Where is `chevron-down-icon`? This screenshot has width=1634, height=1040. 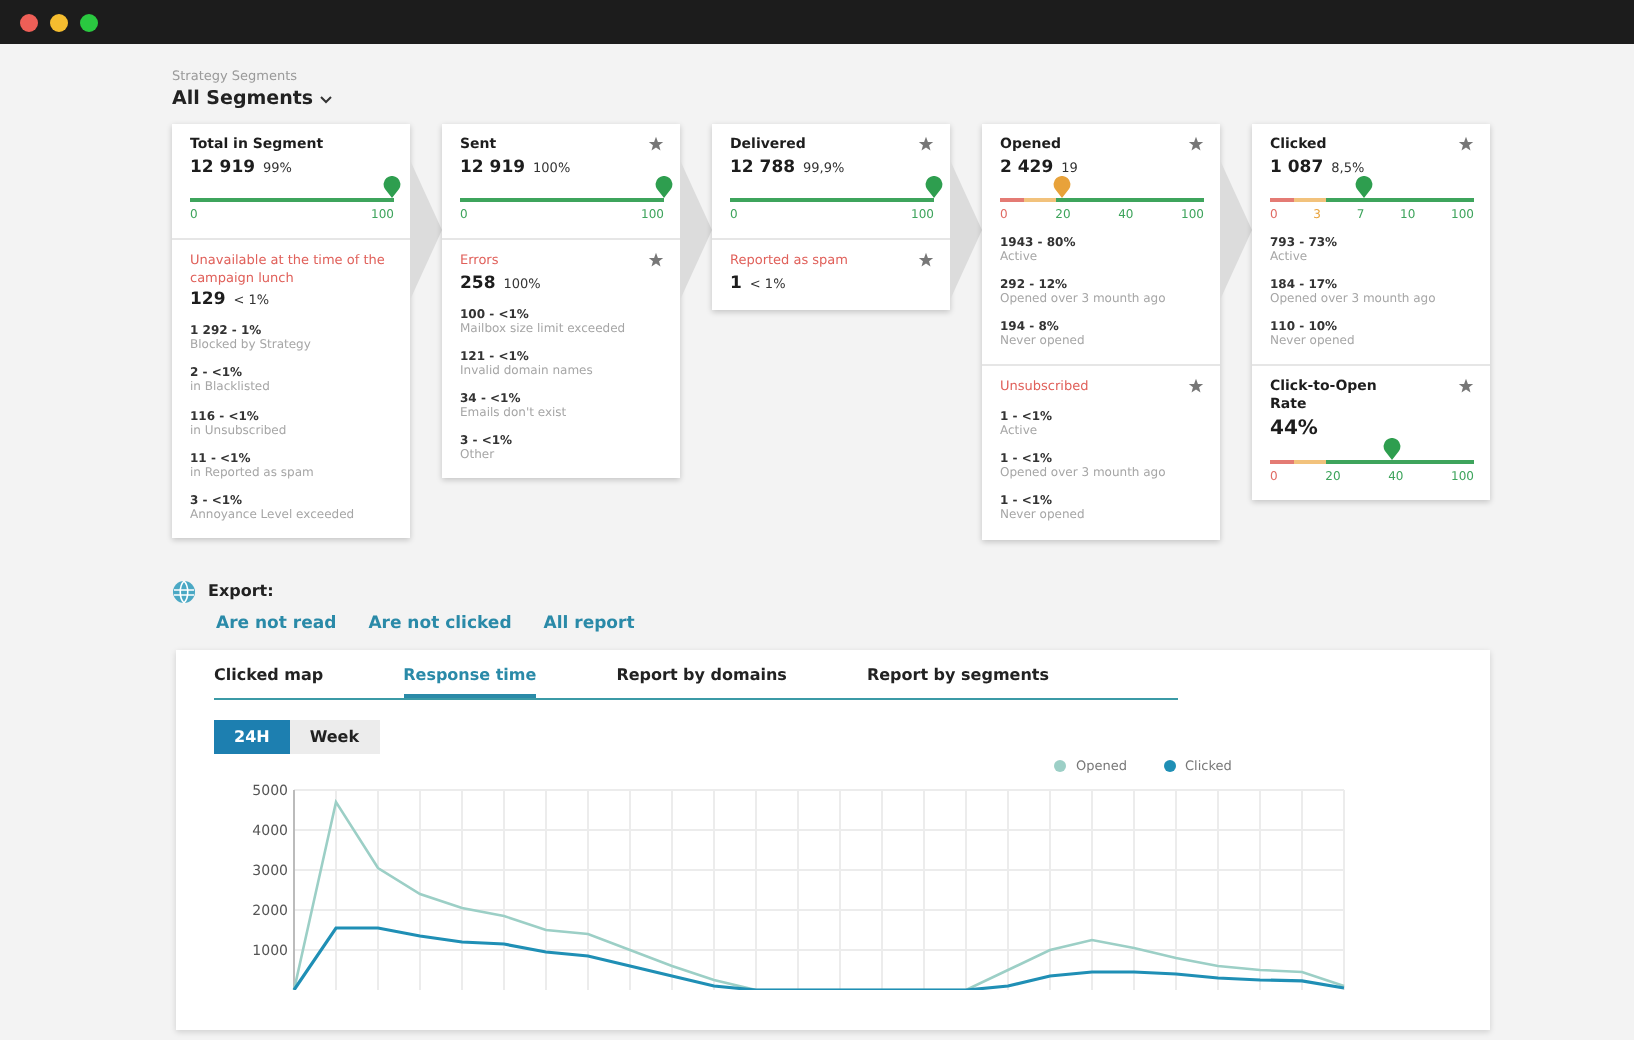 chevron-down-icon is located at coordinates (325, 99).